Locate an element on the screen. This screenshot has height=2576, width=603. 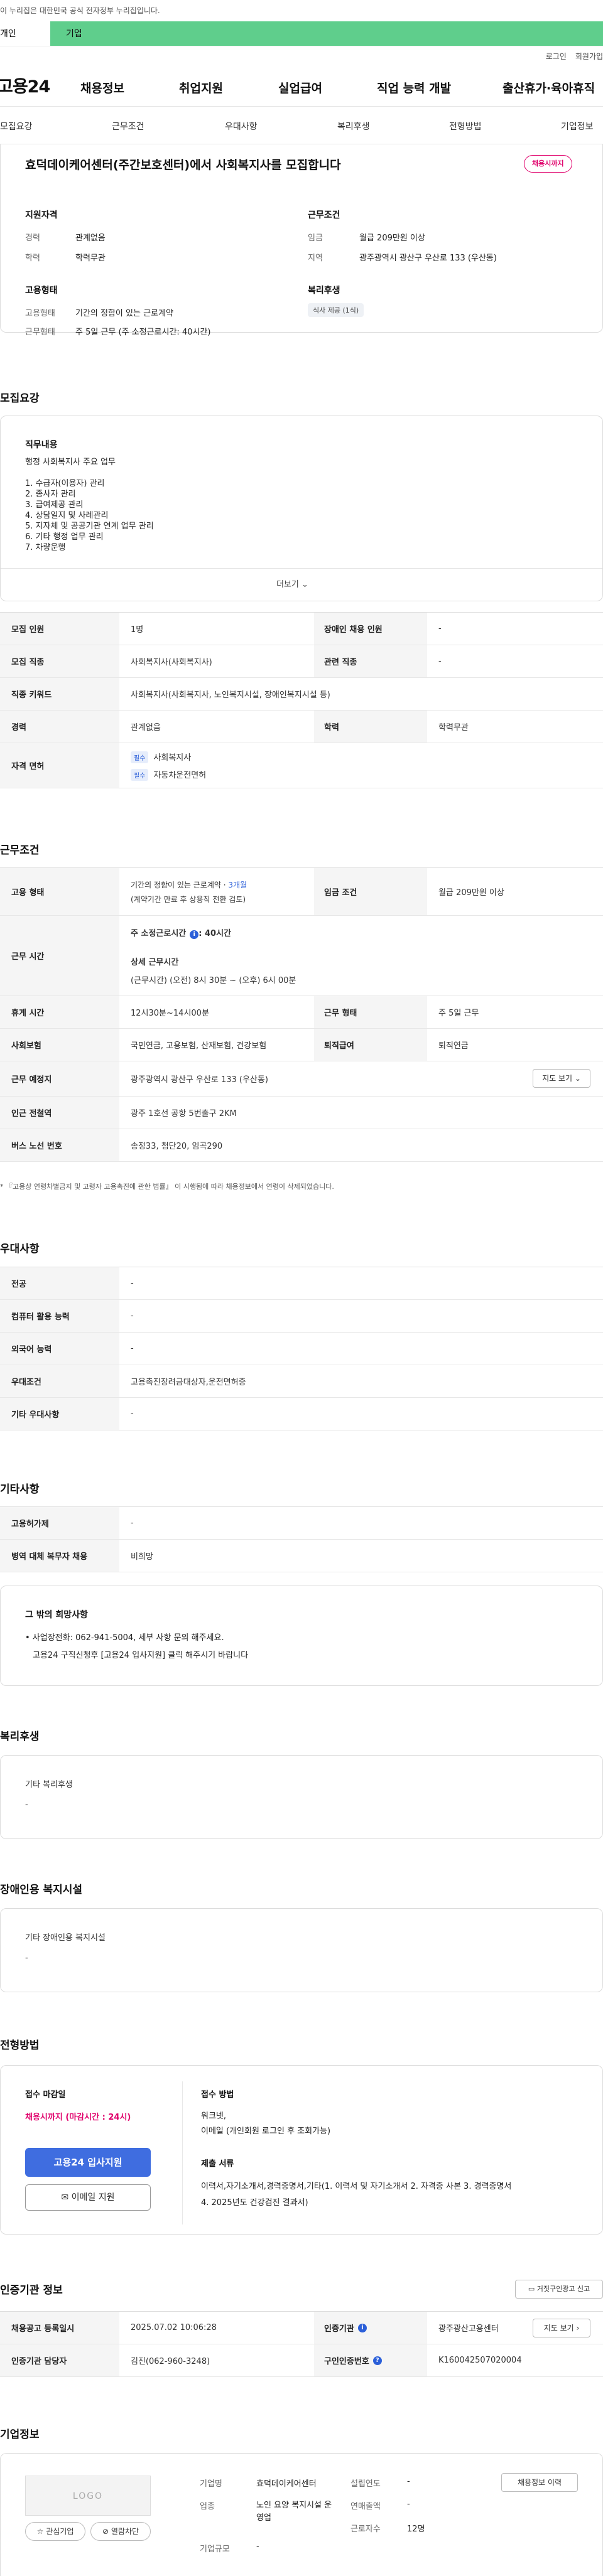
company-value: 노인 요양 복지시설 운영업 is located at coordinates (294, 2512).